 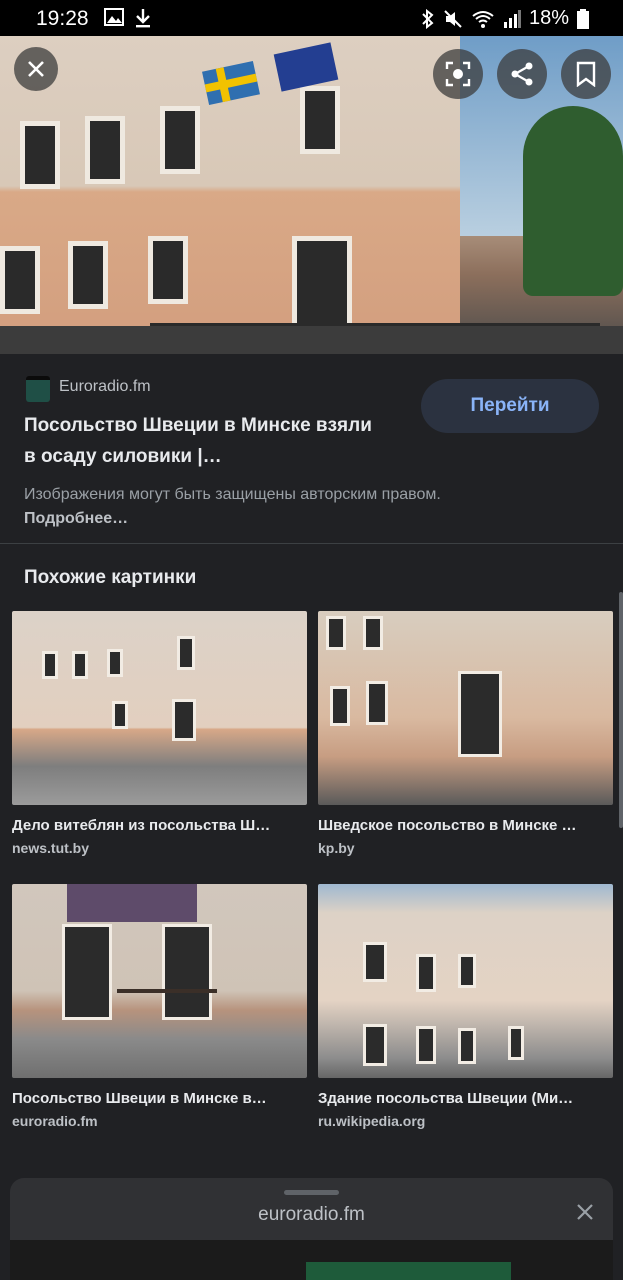 What do you see at coordinates (55, 1121) in the screenshot?
I see `card-site: euroradio.fm` at bounding box center [55, 1121].